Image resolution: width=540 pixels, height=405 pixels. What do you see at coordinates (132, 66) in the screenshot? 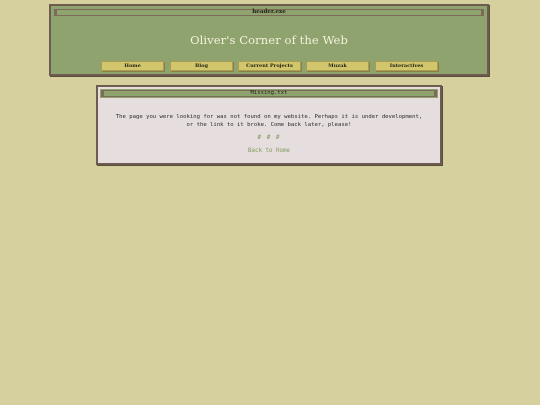
I see `nav-home-button: Home` at bounding box center [132, 66].